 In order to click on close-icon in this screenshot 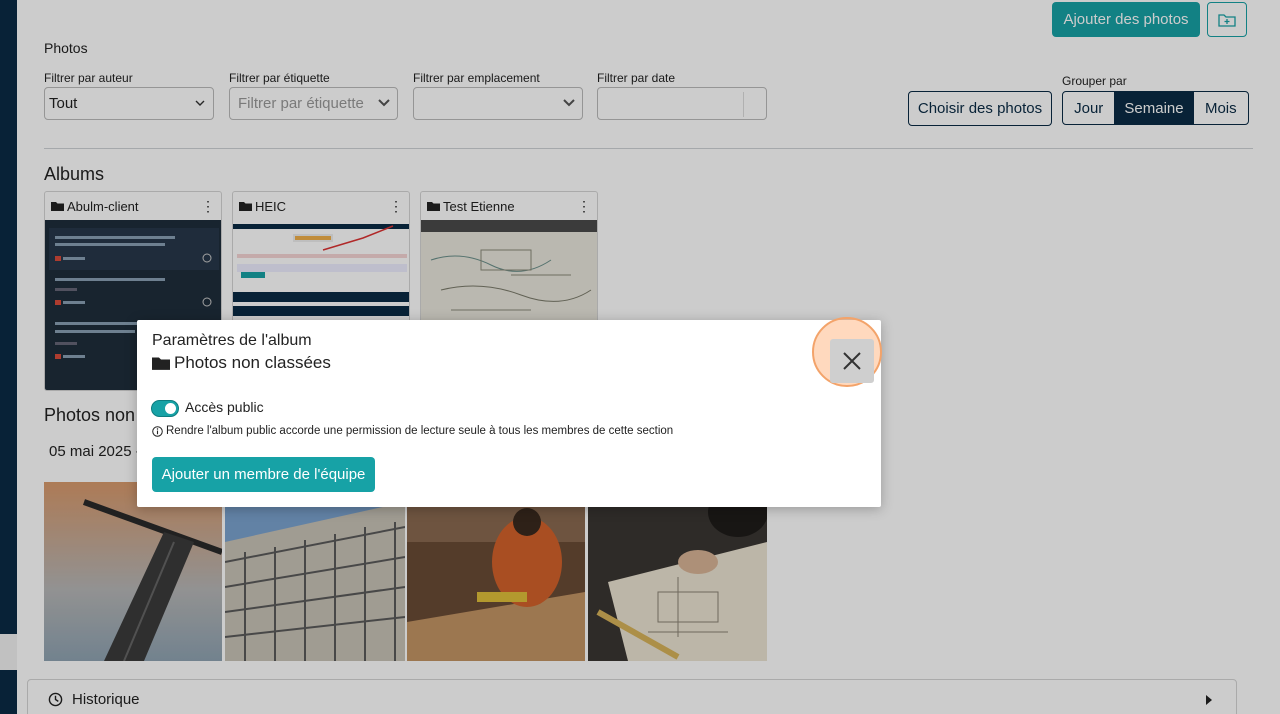, I will do `click(852, 361)`.